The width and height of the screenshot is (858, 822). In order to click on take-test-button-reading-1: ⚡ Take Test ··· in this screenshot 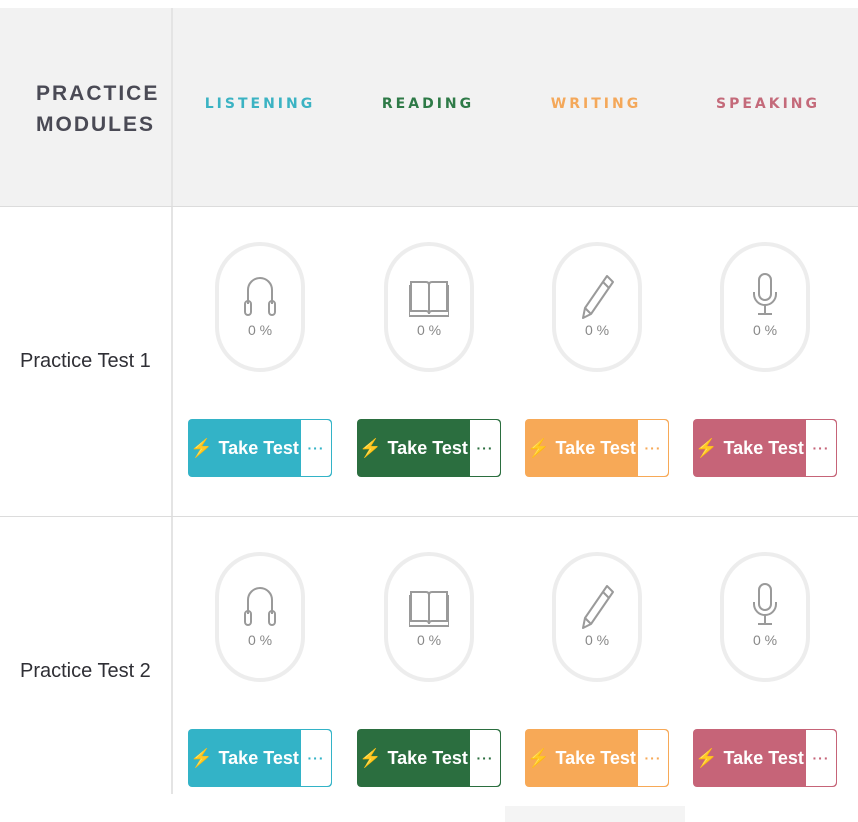, I will do `click(429, 448)`.